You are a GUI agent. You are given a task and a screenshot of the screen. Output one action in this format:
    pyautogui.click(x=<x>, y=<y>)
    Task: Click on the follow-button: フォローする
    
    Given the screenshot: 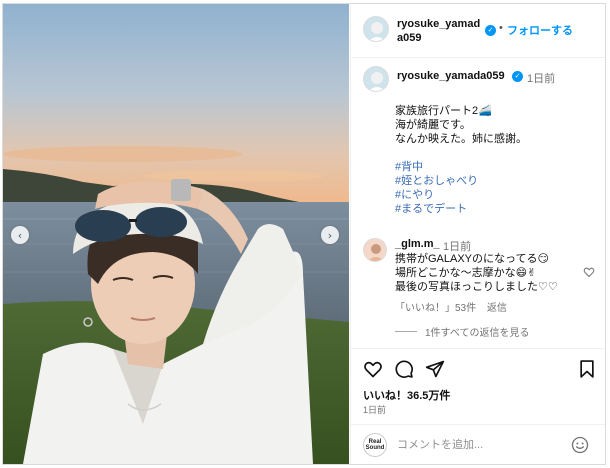 What is the action you would take?
    pyautogui.click(x=540, y=30)
    